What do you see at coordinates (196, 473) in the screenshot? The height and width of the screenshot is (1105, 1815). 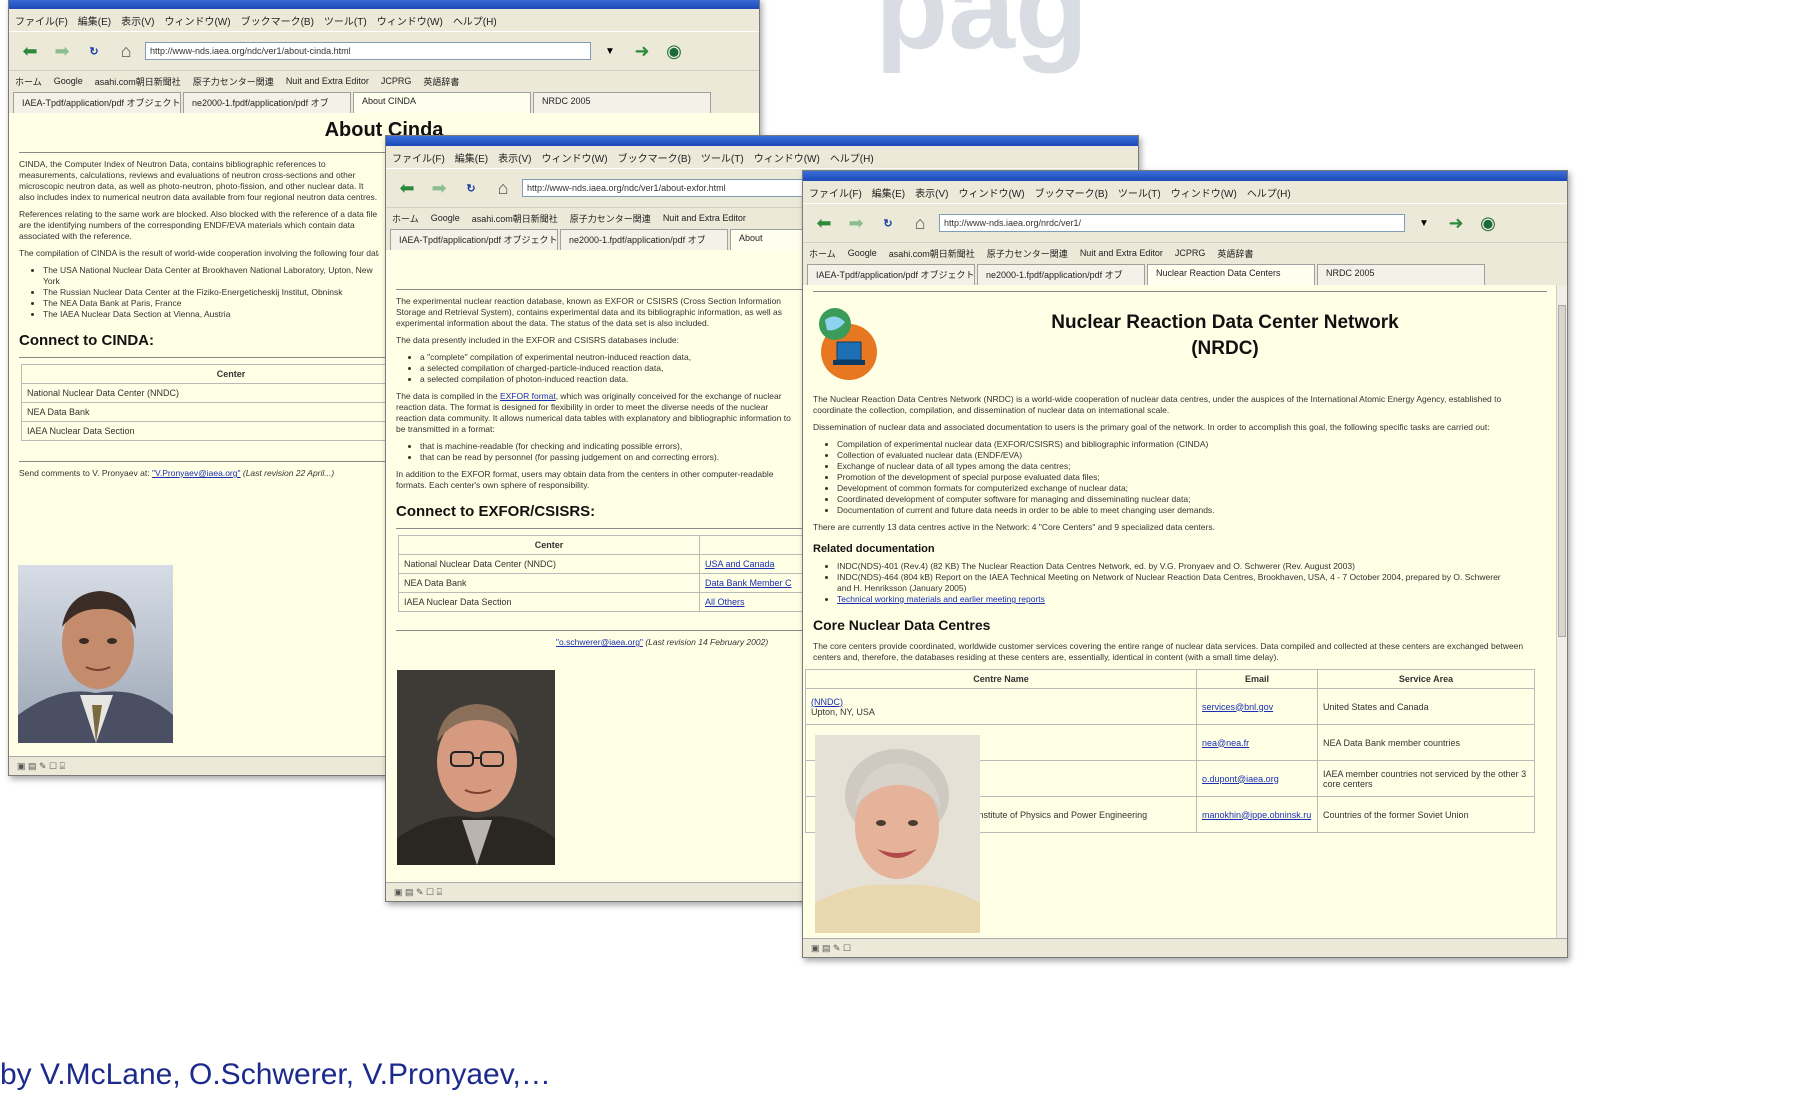 I see `email-link: "V.Pronyaev@iaea.org"` at bounding box center [196, 473].